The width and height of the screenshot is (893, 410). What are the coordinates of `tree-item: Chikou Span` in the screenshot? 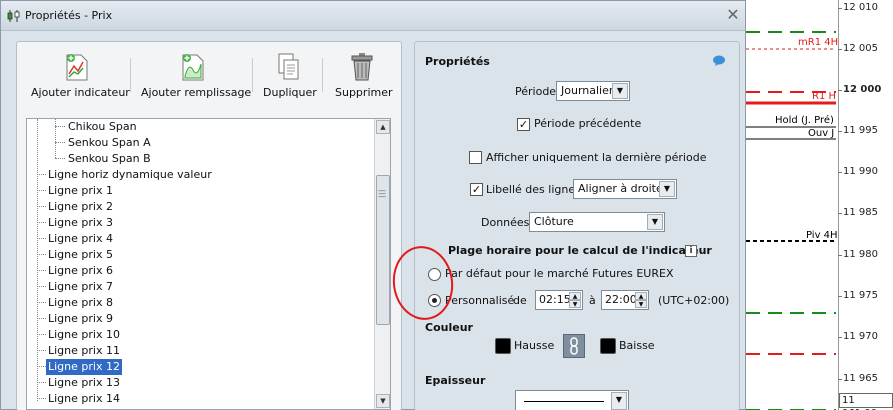 It's located at (102, 127).